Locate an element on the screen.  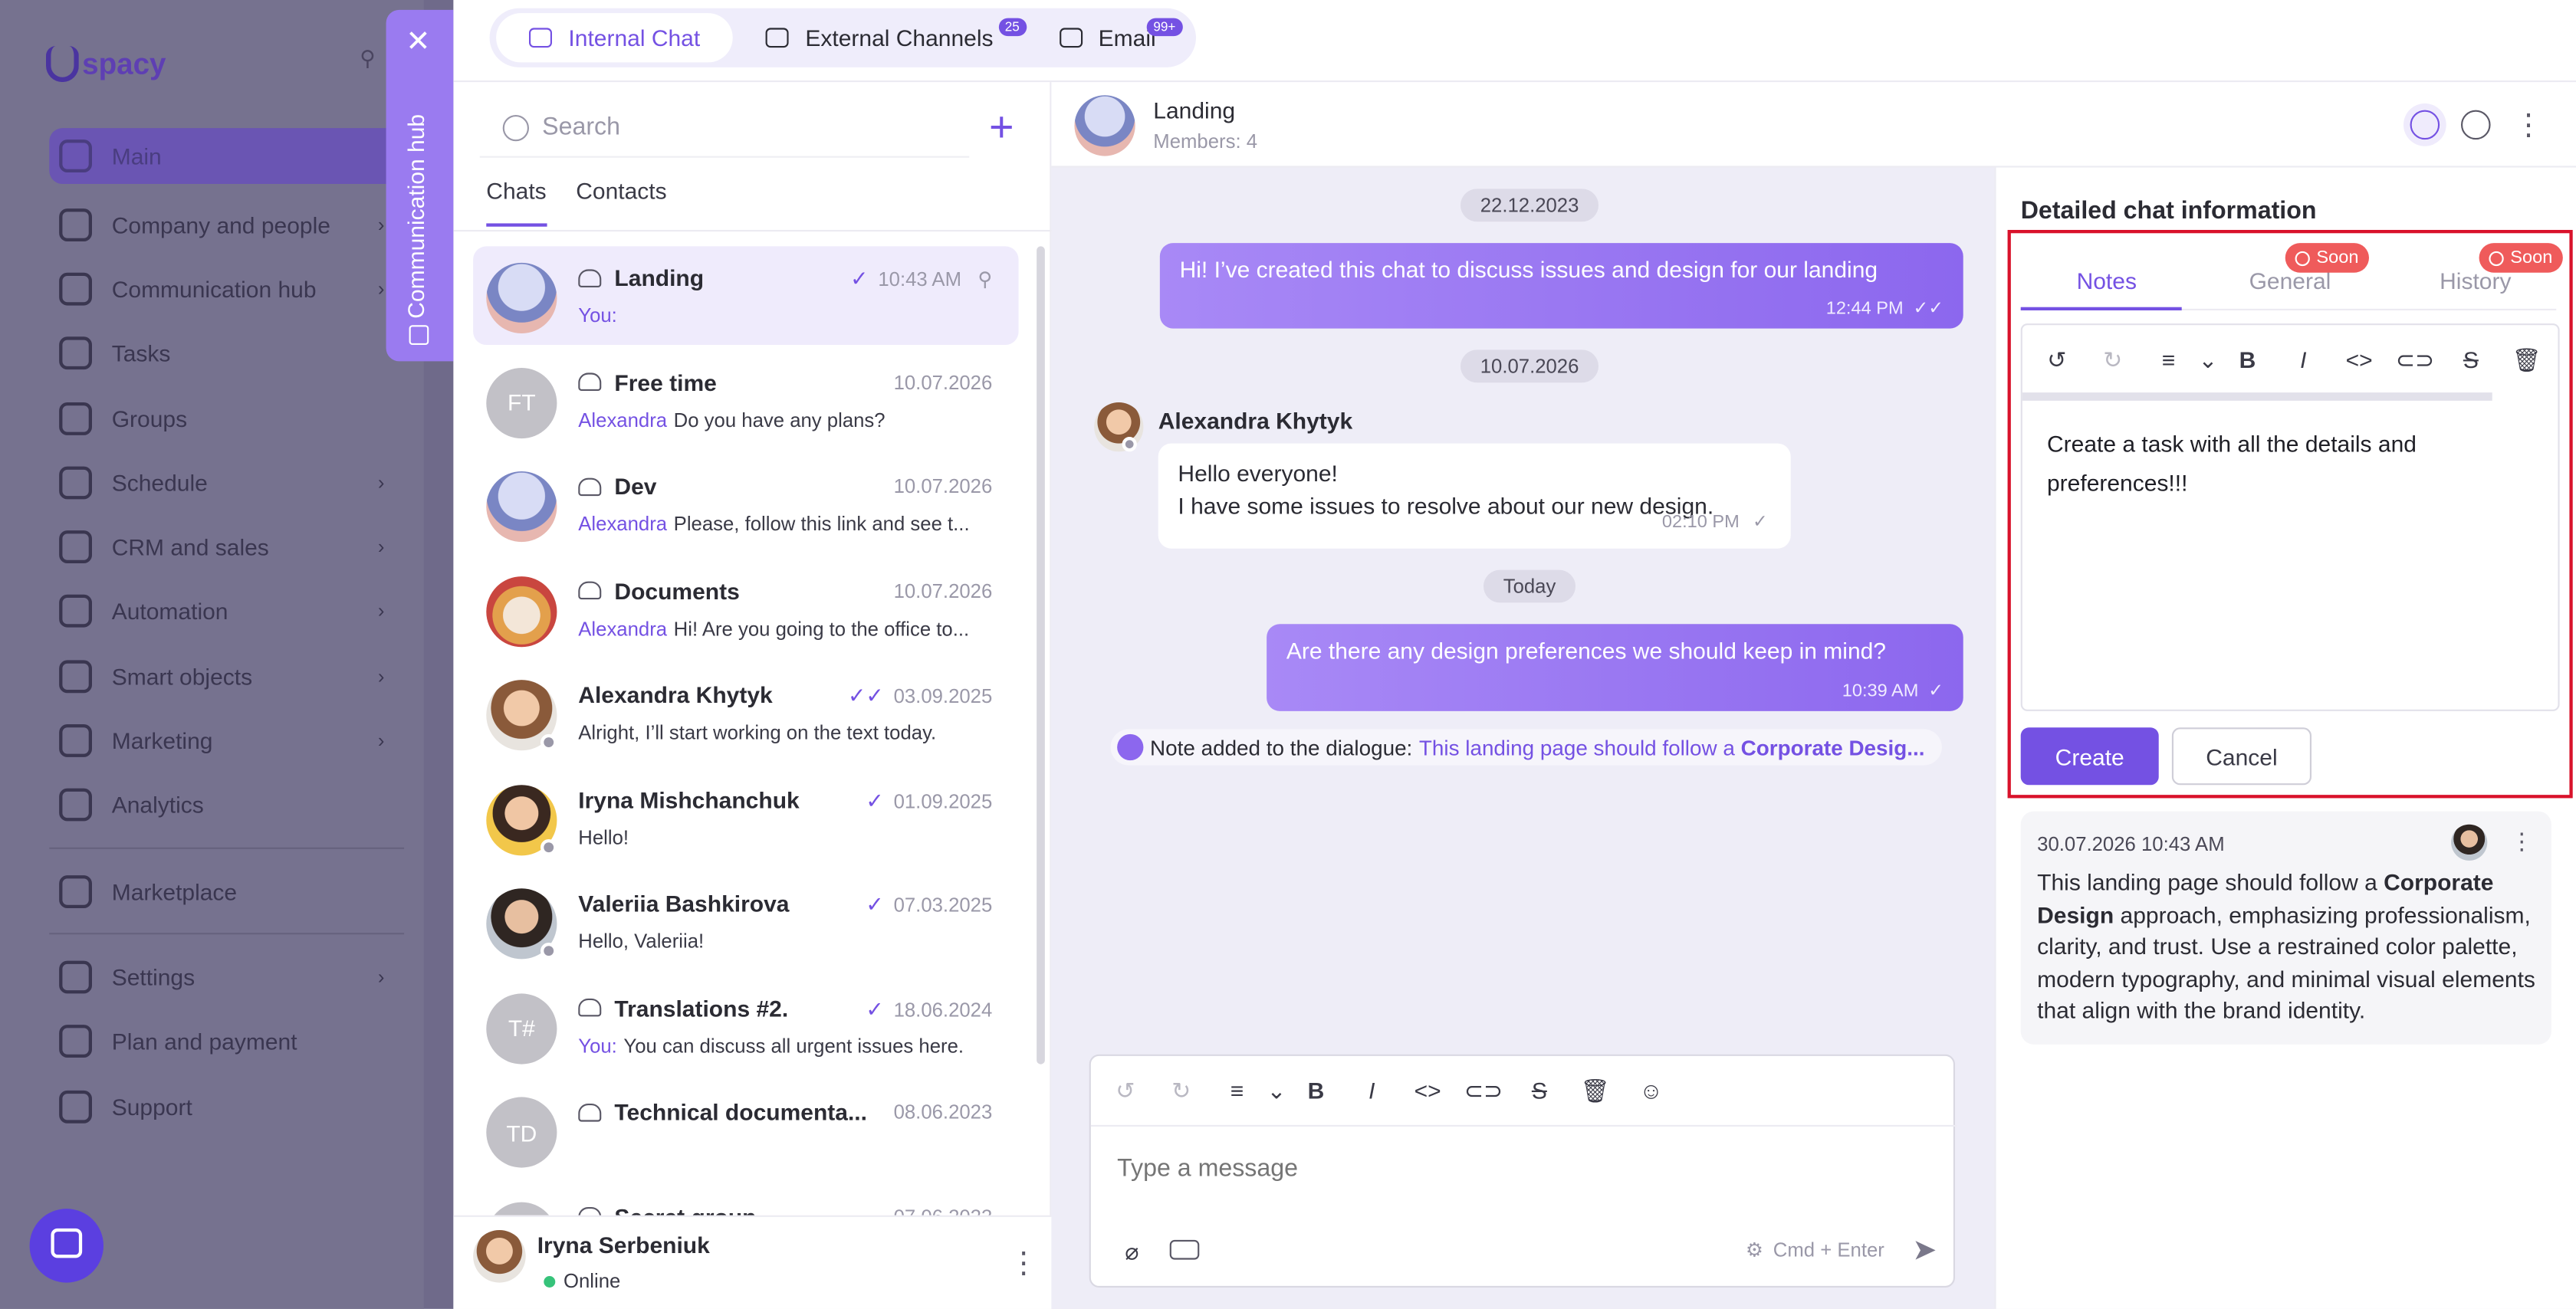
note-link-text: This landing page should follow a is located at coordinates (1580, 747).